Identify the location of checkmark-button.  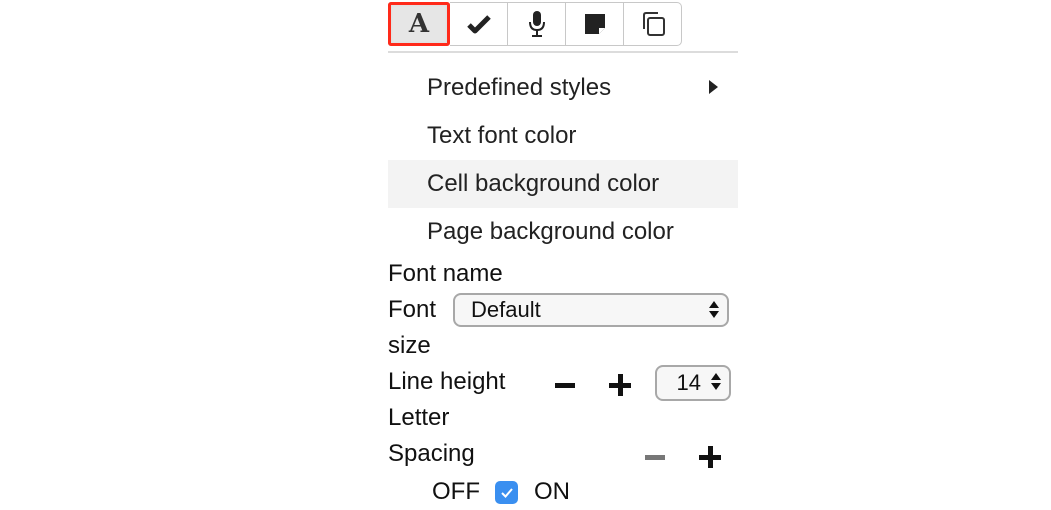
(479, 24).